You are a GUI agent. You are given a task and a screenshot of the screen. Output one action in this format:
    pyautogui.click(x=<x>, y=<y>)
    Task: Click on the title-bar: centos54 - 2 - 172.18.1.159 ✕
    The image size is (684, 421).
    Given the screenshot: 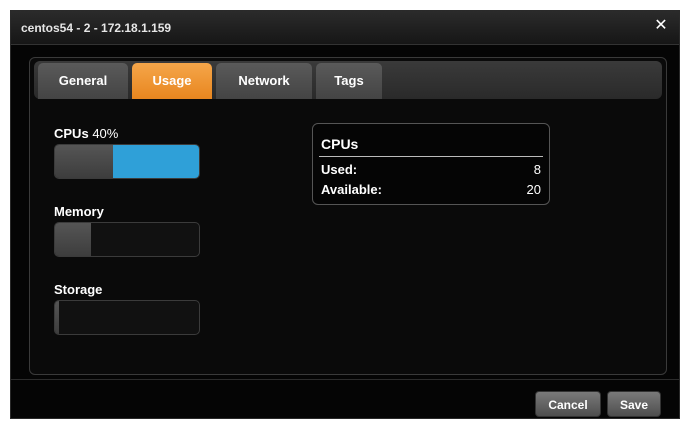 What is the action you would take?
    pyautogui.click(x=345, y=28)
    